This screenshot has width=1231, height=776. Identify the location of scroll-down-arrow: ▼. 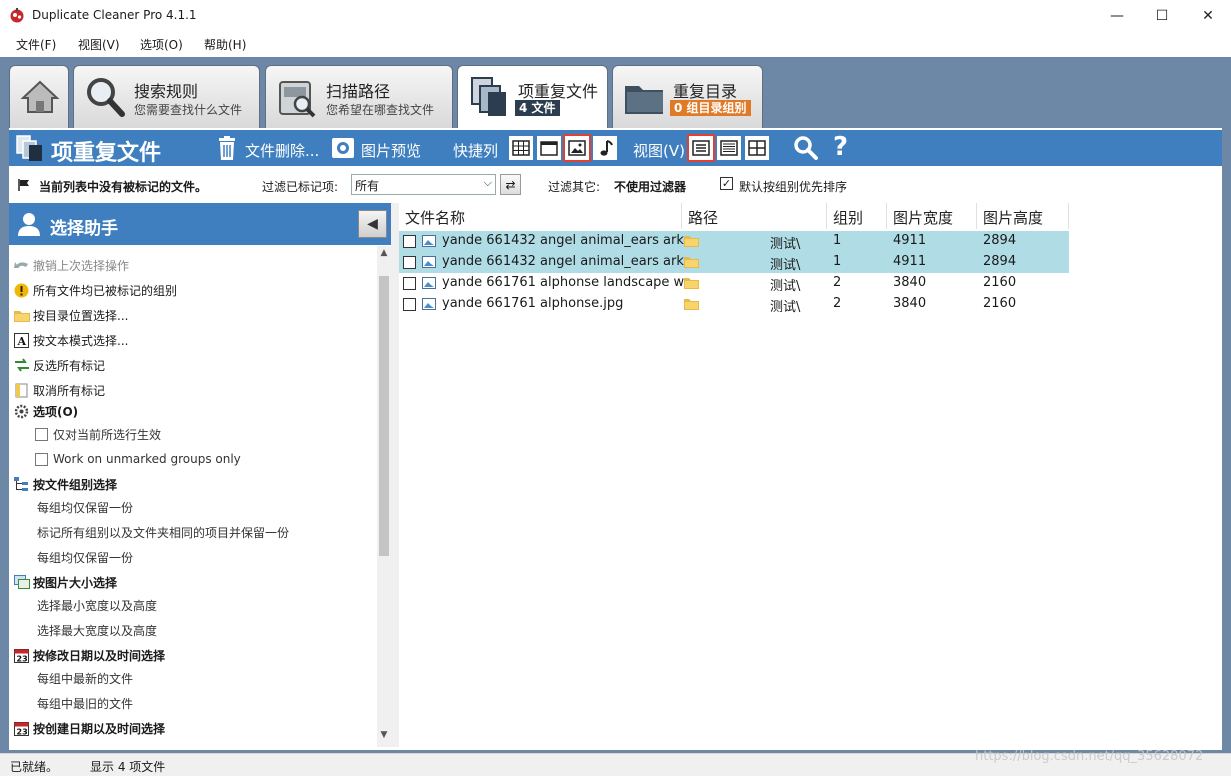
(384, 737).